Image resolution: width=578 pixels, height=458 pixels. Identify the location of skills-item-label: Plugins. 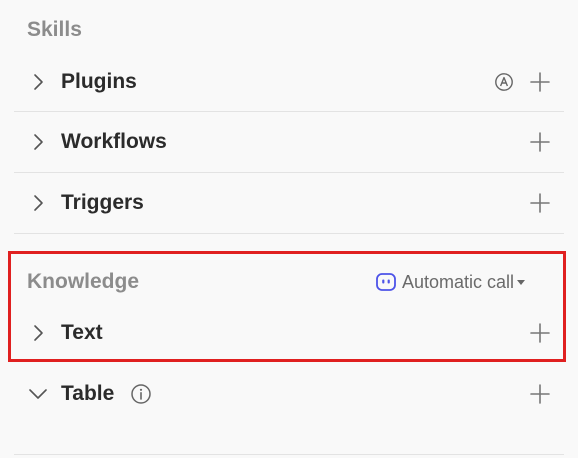
(99, 81).